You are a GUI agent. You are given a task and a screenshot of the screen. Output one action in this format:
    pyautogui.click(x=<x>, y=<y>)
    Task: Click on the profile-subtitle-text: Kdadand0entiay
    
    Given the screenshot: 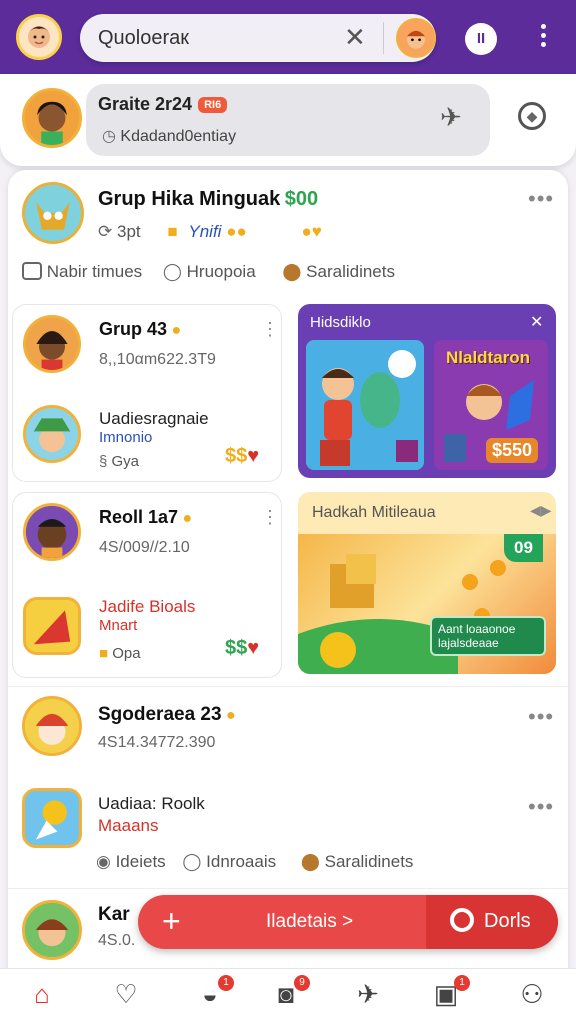 What is the action you would take?
    pyautogui.click(x=178, y=136)
    